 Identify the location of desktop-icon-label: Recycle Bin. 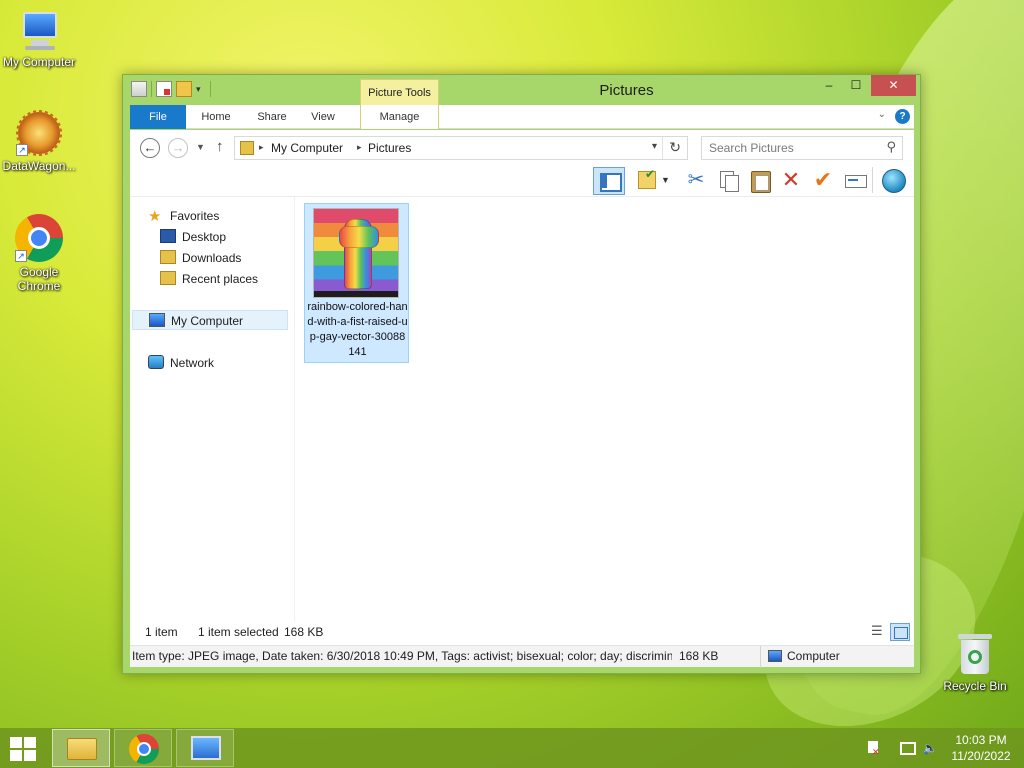
(975, 686).